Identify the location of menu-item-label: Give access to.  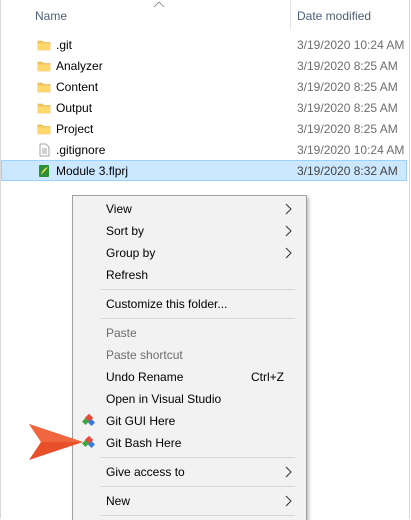
(145, 472).